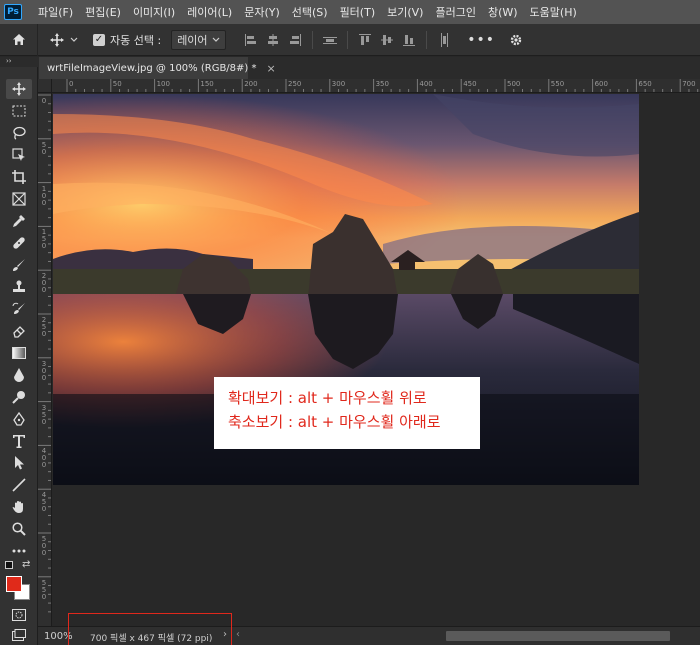 This screenshot has height=645, width=700. I want to click on options-bar: ✓ 자동 선택 : 레이어 •••, so click(350, 39).